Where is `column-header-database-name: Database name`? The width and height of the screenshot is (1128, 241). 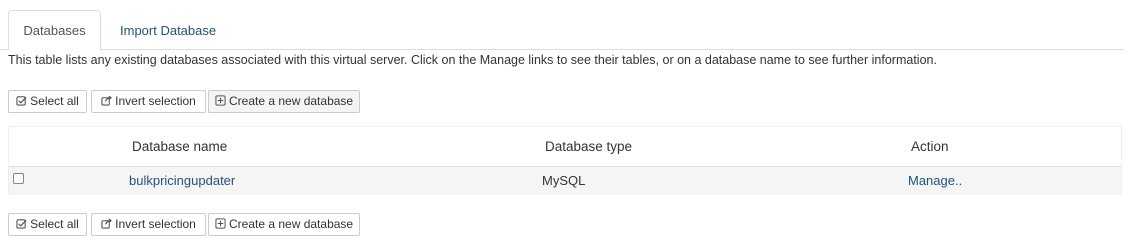
column-header-database-name: Database name is located at coordinates (180, 146).